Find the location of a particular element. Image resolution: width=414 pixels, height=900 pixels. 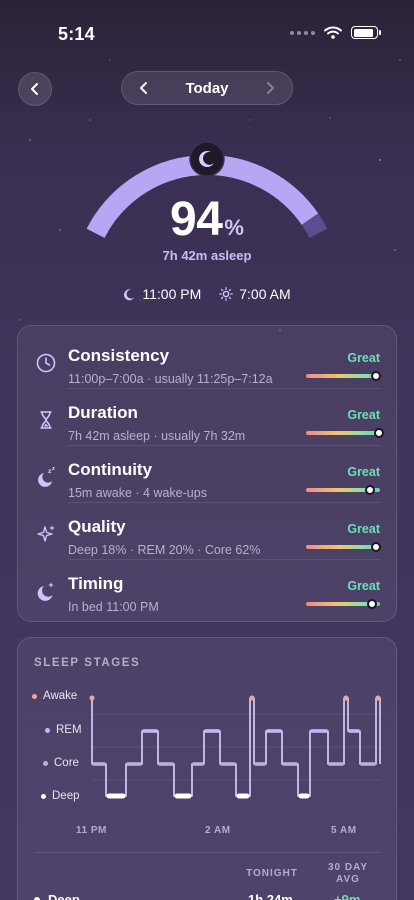

moon-star-icon is located at coordinates (45, 591).